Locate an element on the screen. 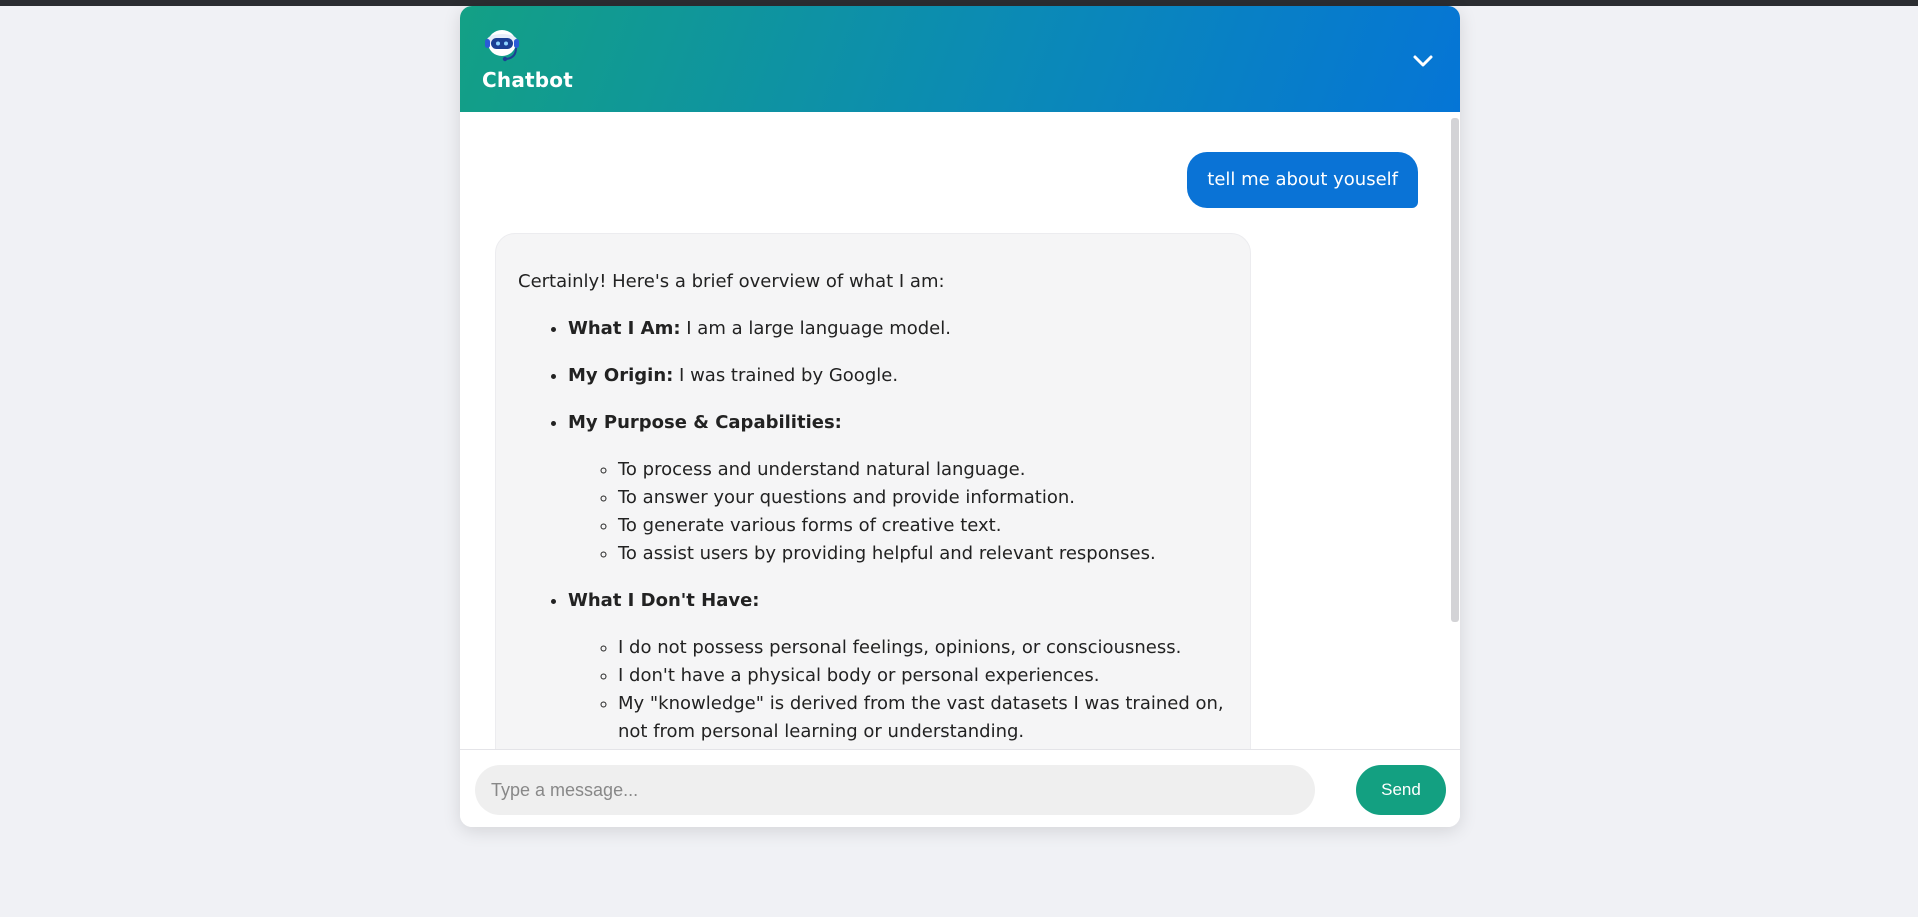 The image size is (1918, 917). chat-header: Chatbot is located at coordinates (960, 59).